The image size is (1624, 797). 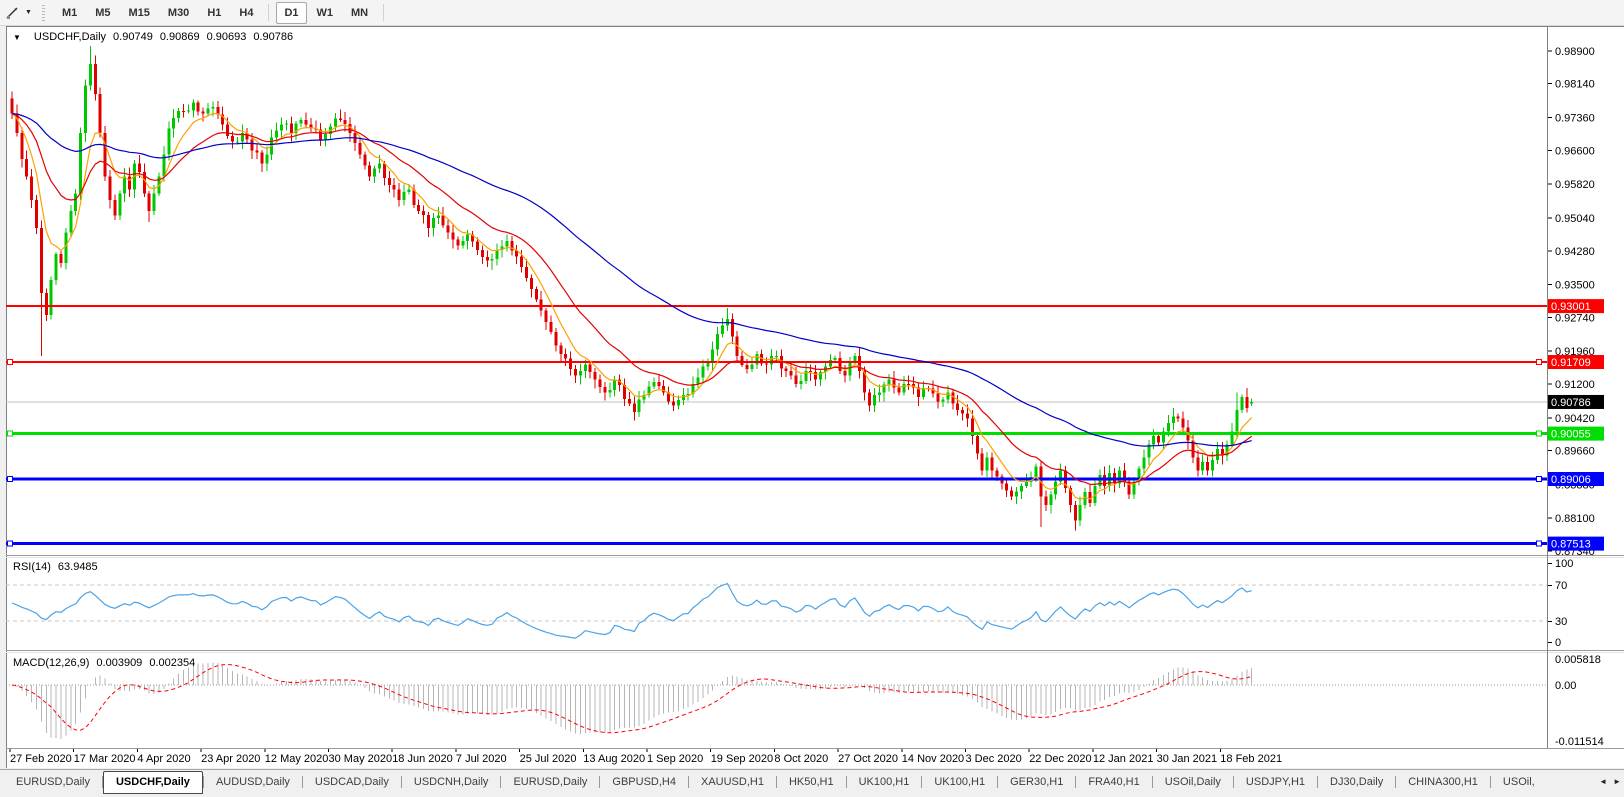 I want to click on date-axis-label: 22 Dec 2020, so click(x=1060, y=759).